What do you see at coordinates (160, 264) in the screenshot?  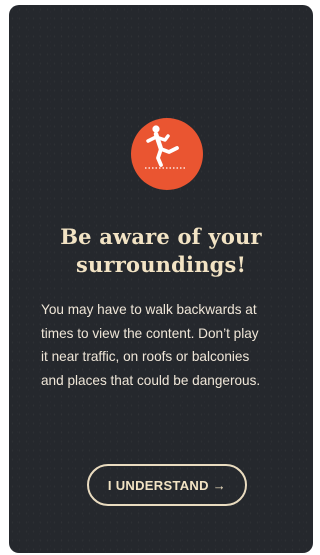 I see `title-line: surroundings!` at bounding box center [160, 264].